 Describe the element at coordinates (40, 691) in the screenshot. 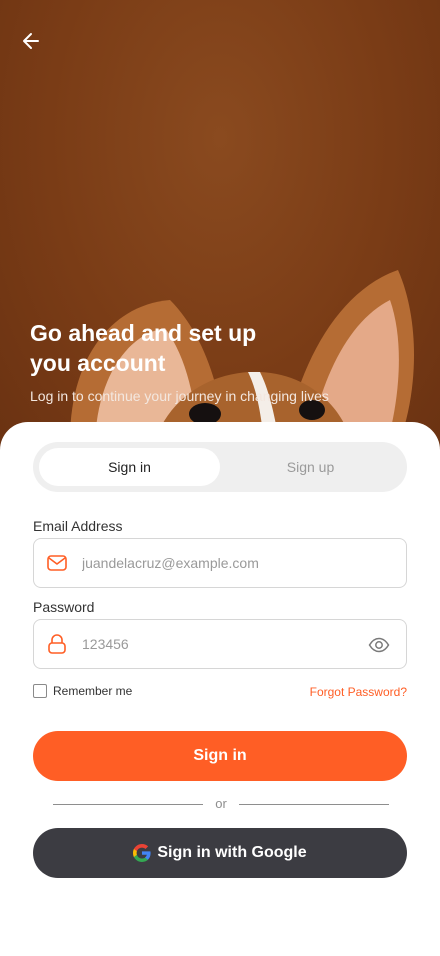

I see `checkbox-box` at that location.